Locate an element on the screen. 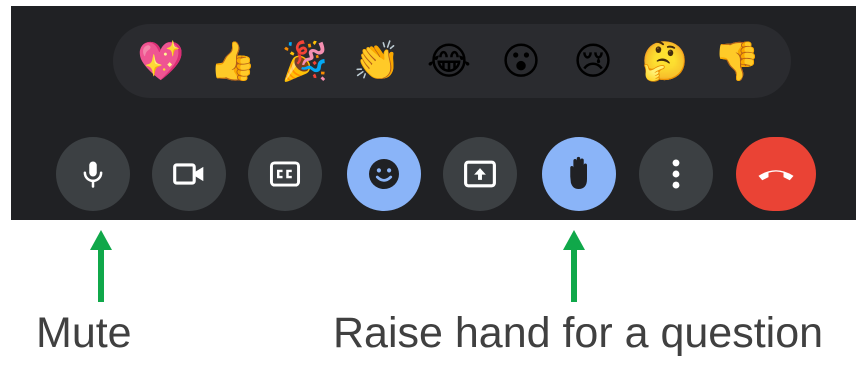 The width and height of the screenshot is (856, 365). closed-captions-icon is located at coordinates (285, 174).